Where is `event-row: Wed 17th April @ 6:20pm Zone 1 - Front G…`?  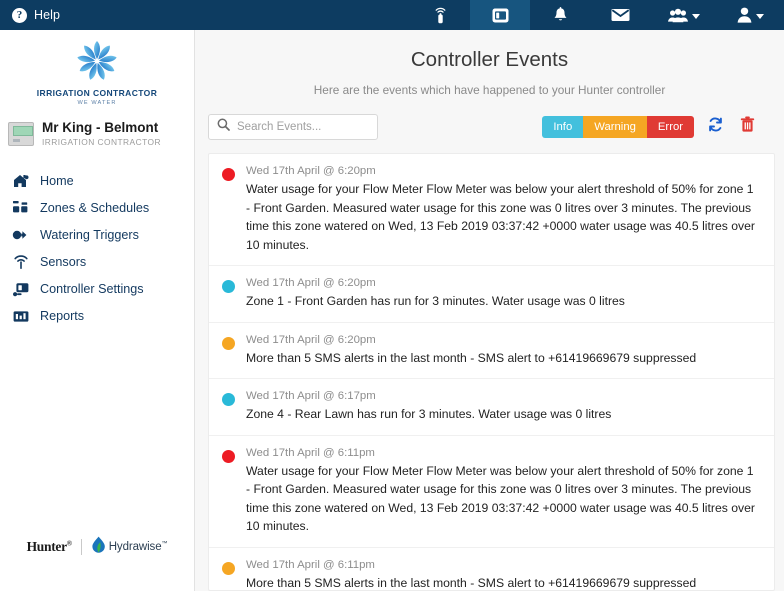 event-row: Wed 17th April @ 6:20pm Zone 1 - Front G… is located at coordinates (491, 294).